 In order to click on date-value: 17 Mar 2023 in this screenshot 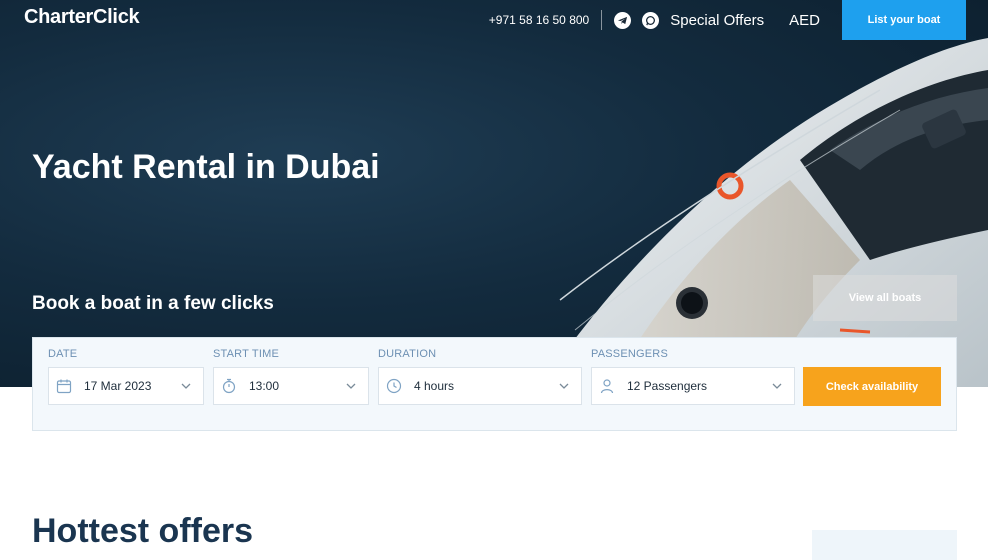, I will do `click(118, 386)`.